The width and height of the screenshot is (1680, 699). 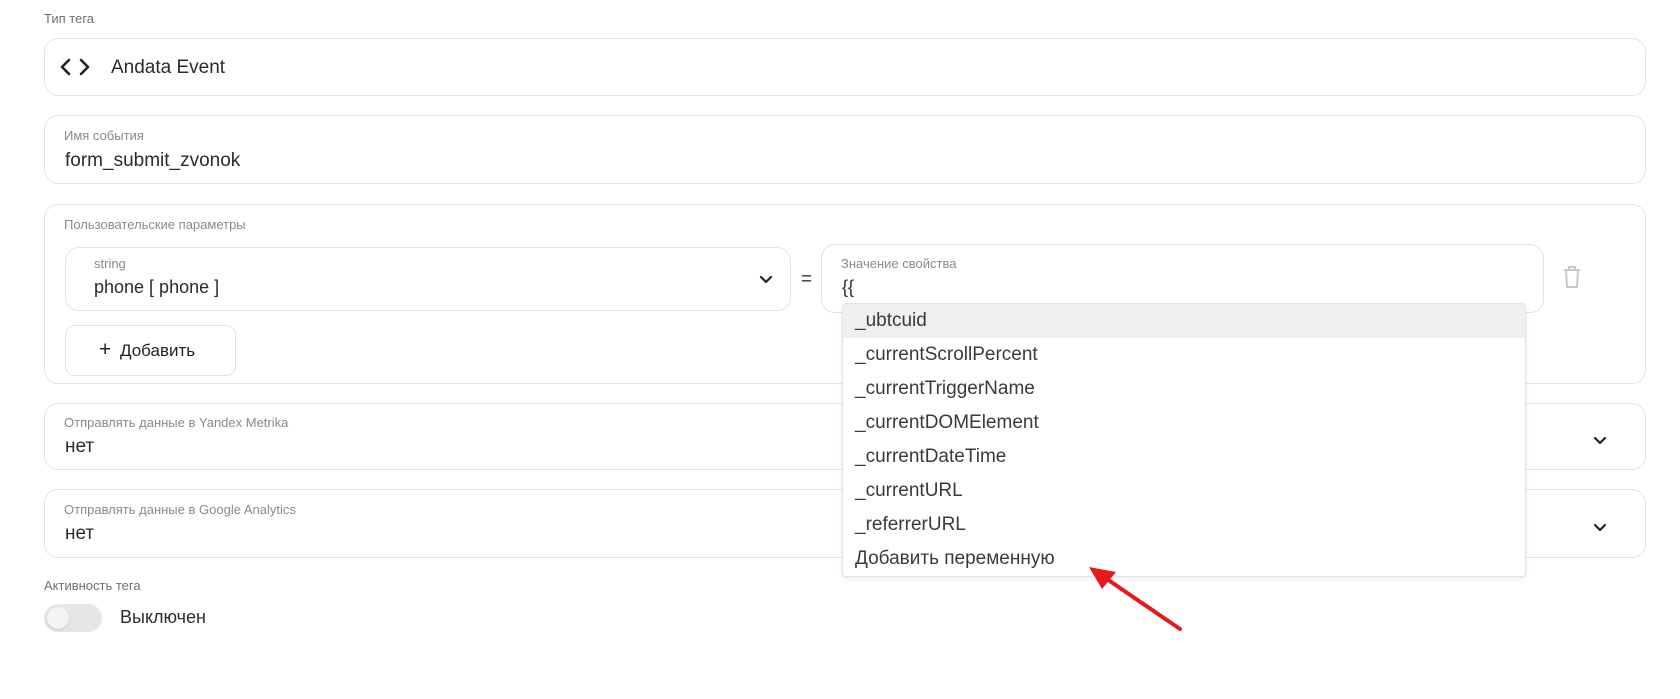 I want to click on param-value-label: Значение свойства, so click(x=899, y=263).